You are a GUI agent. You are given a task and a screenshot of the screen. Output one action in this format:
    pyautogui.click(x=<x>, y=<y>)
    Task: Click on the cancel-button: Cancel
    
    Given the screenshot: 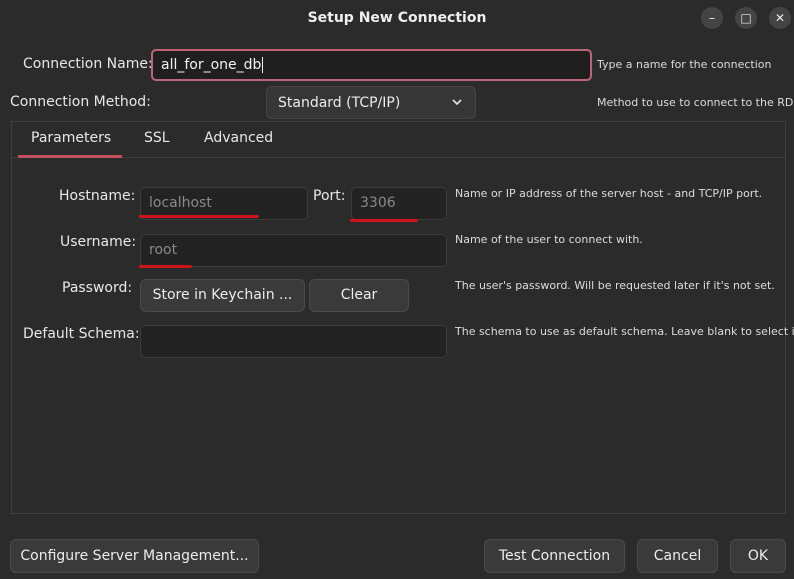 What is the action you would take?
    pyautogui.click(x=677, y=556)
    